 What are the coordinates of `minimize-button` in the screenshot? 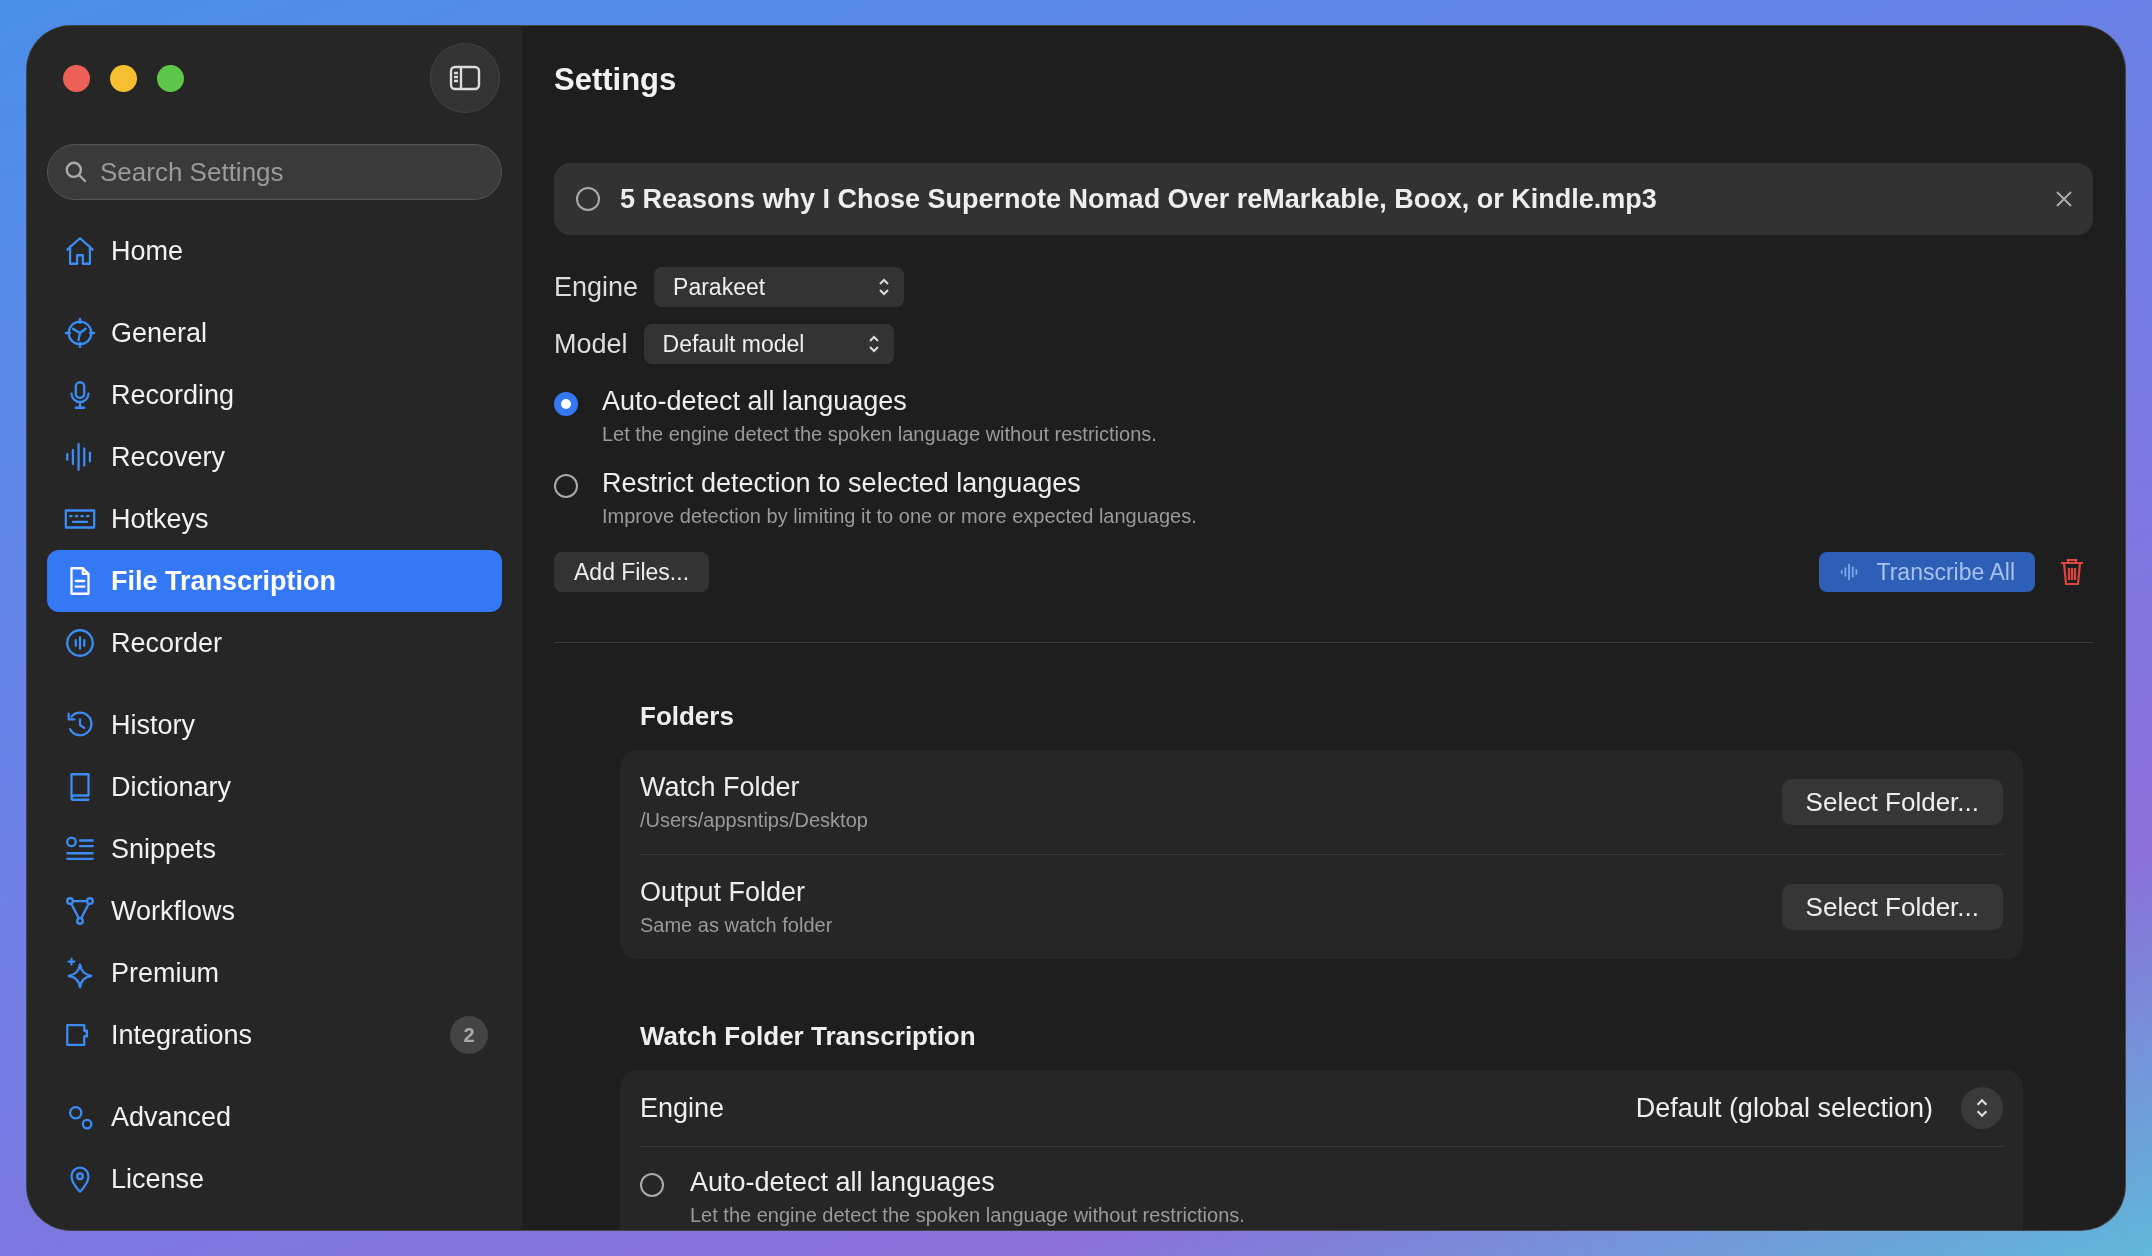 It's located at (123, 78).